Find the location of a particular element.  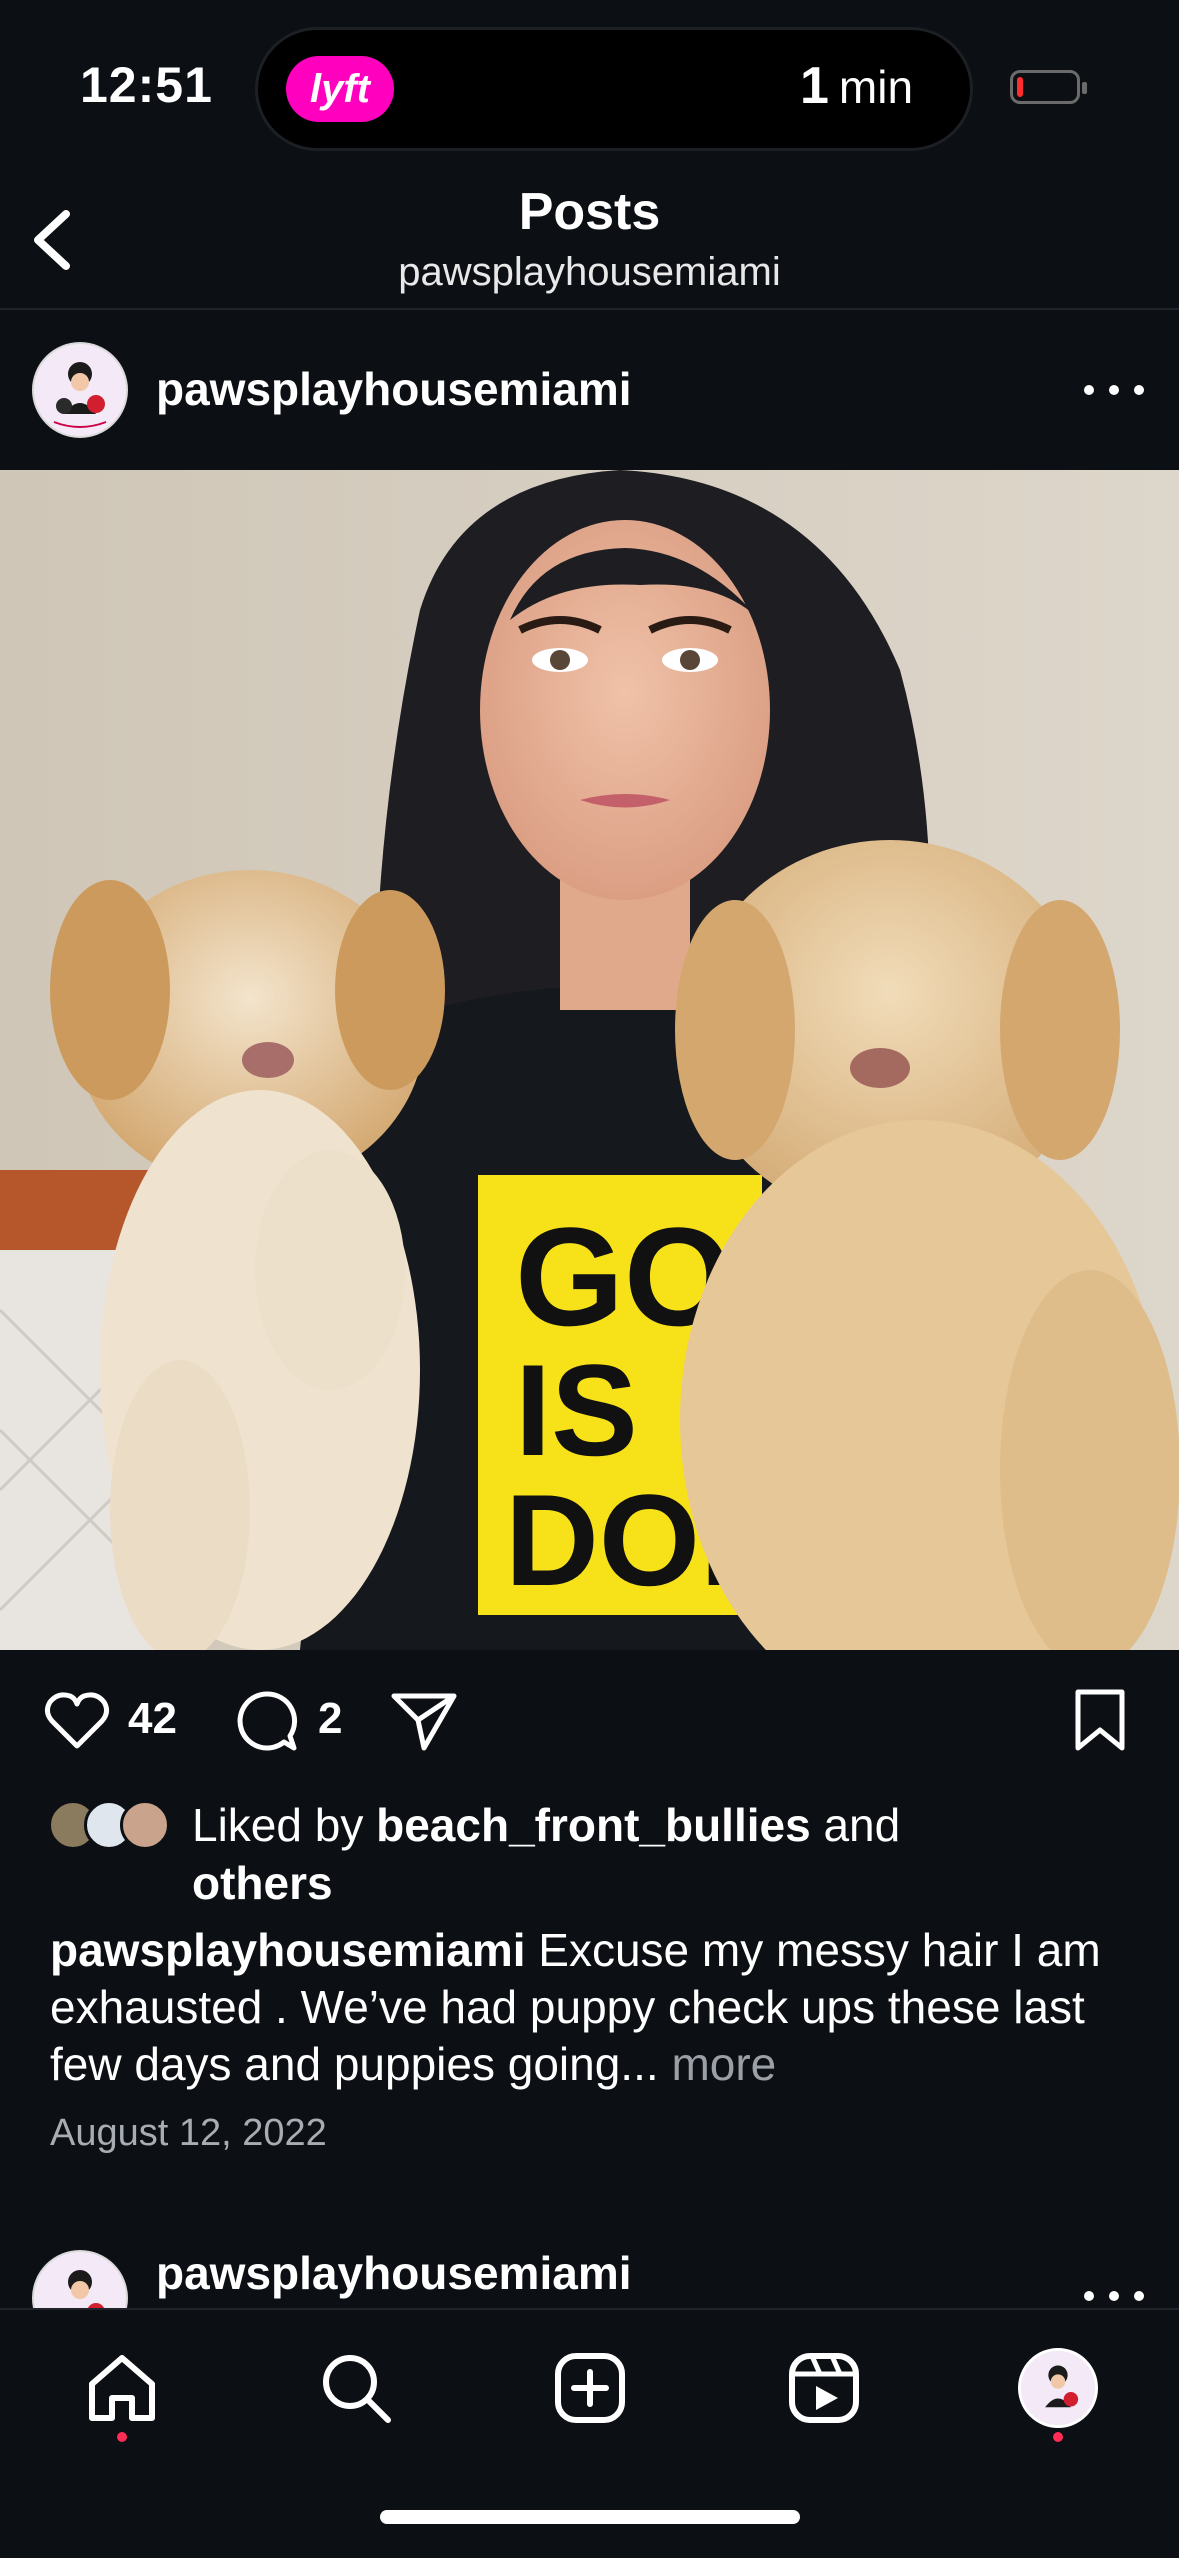

like-button is located at coordinates (77, 1721).